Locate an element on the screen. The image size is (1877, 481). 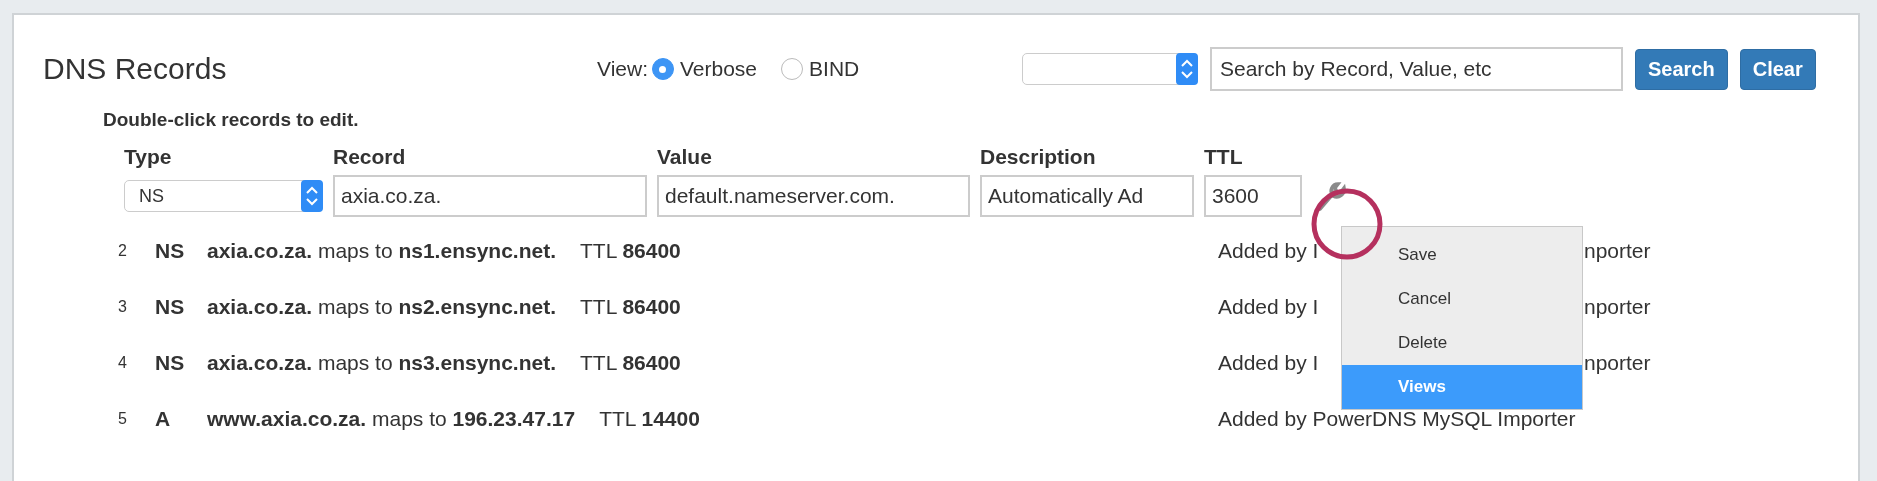
menu-item: Delete is located at coordinates (1462, 343).